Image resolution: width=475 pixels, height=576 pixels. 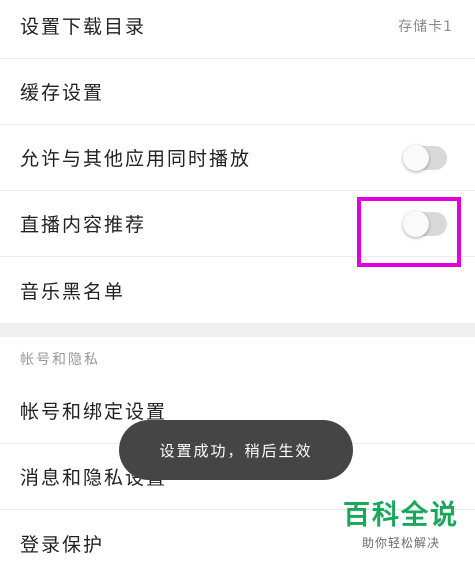 I want to click on blacklist-label: 音乐黑名单, so click(x=73, y=291).